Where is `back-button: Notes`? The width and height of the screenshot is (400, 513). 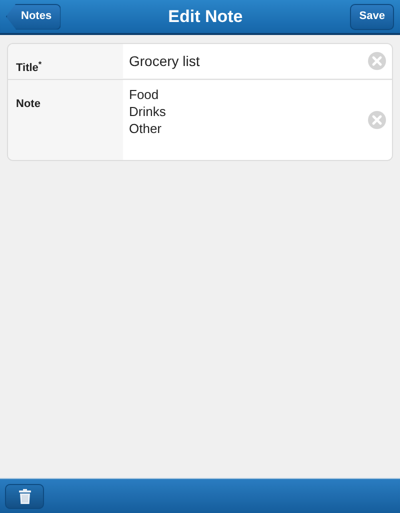 back-button: Notes is located at coordinates (33, 17).